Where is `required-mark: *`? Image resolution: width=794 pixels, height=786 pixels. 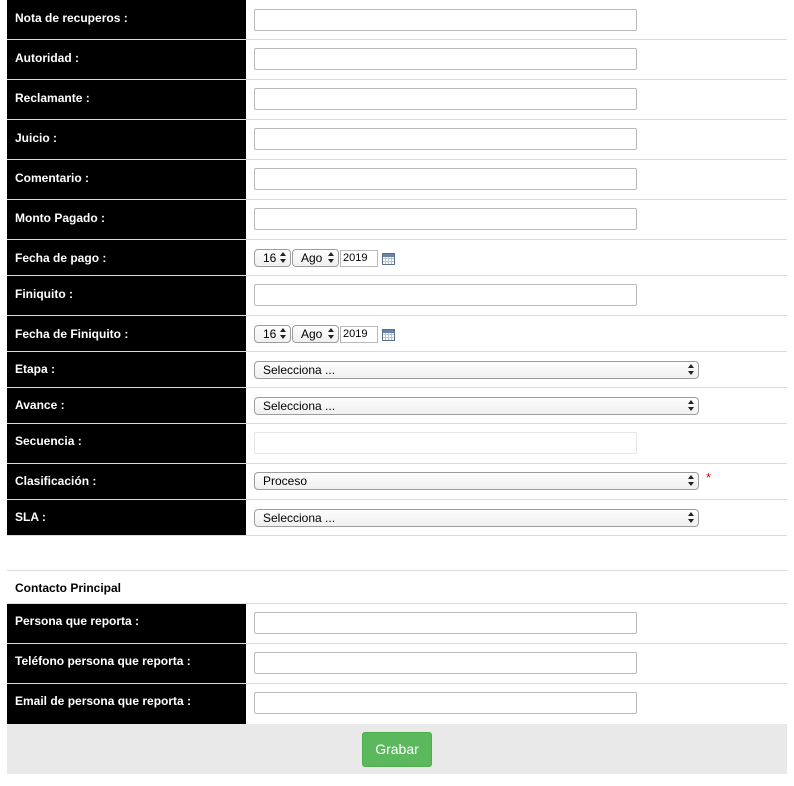
required-mark: * is located at coordinates (709, 477).